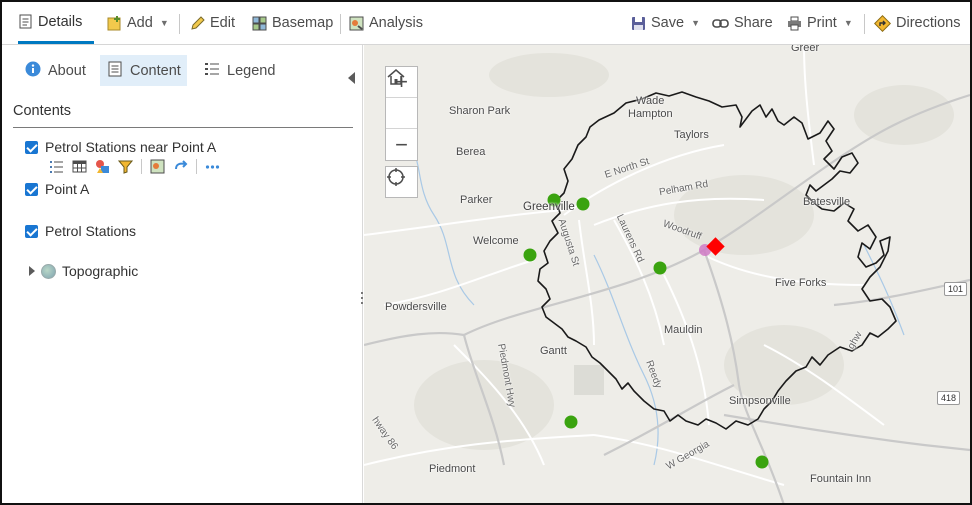 The width and height of the screenshot is (972, 505). I want to click on content-list-icon, so click(115, 71).